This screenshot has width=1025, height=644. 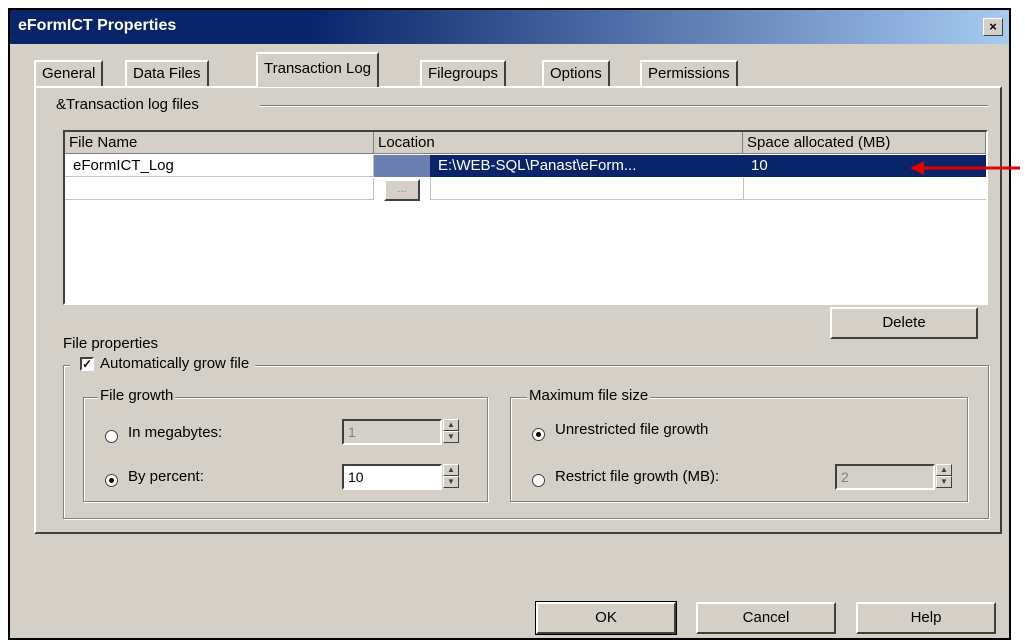 I want to click on group-divider, so click(x=624, y=106).